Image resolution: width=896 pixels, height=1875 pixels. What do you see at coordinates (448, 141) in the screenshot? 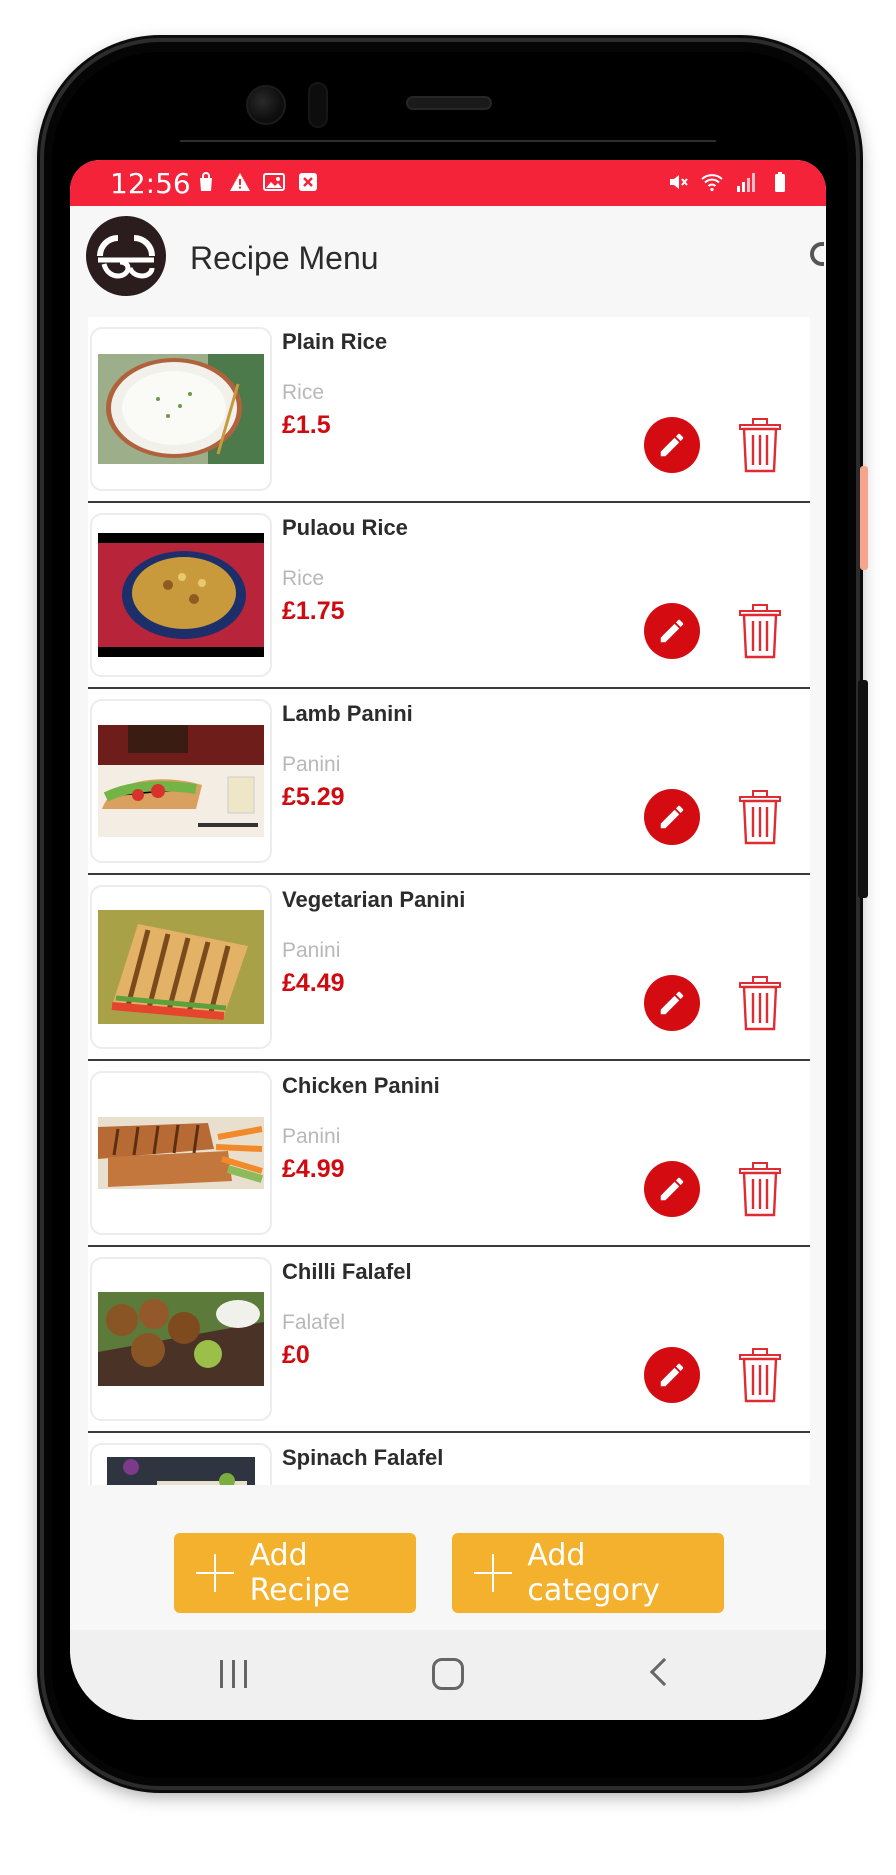
I see `glass-edge` at bounding box center [448, 141].